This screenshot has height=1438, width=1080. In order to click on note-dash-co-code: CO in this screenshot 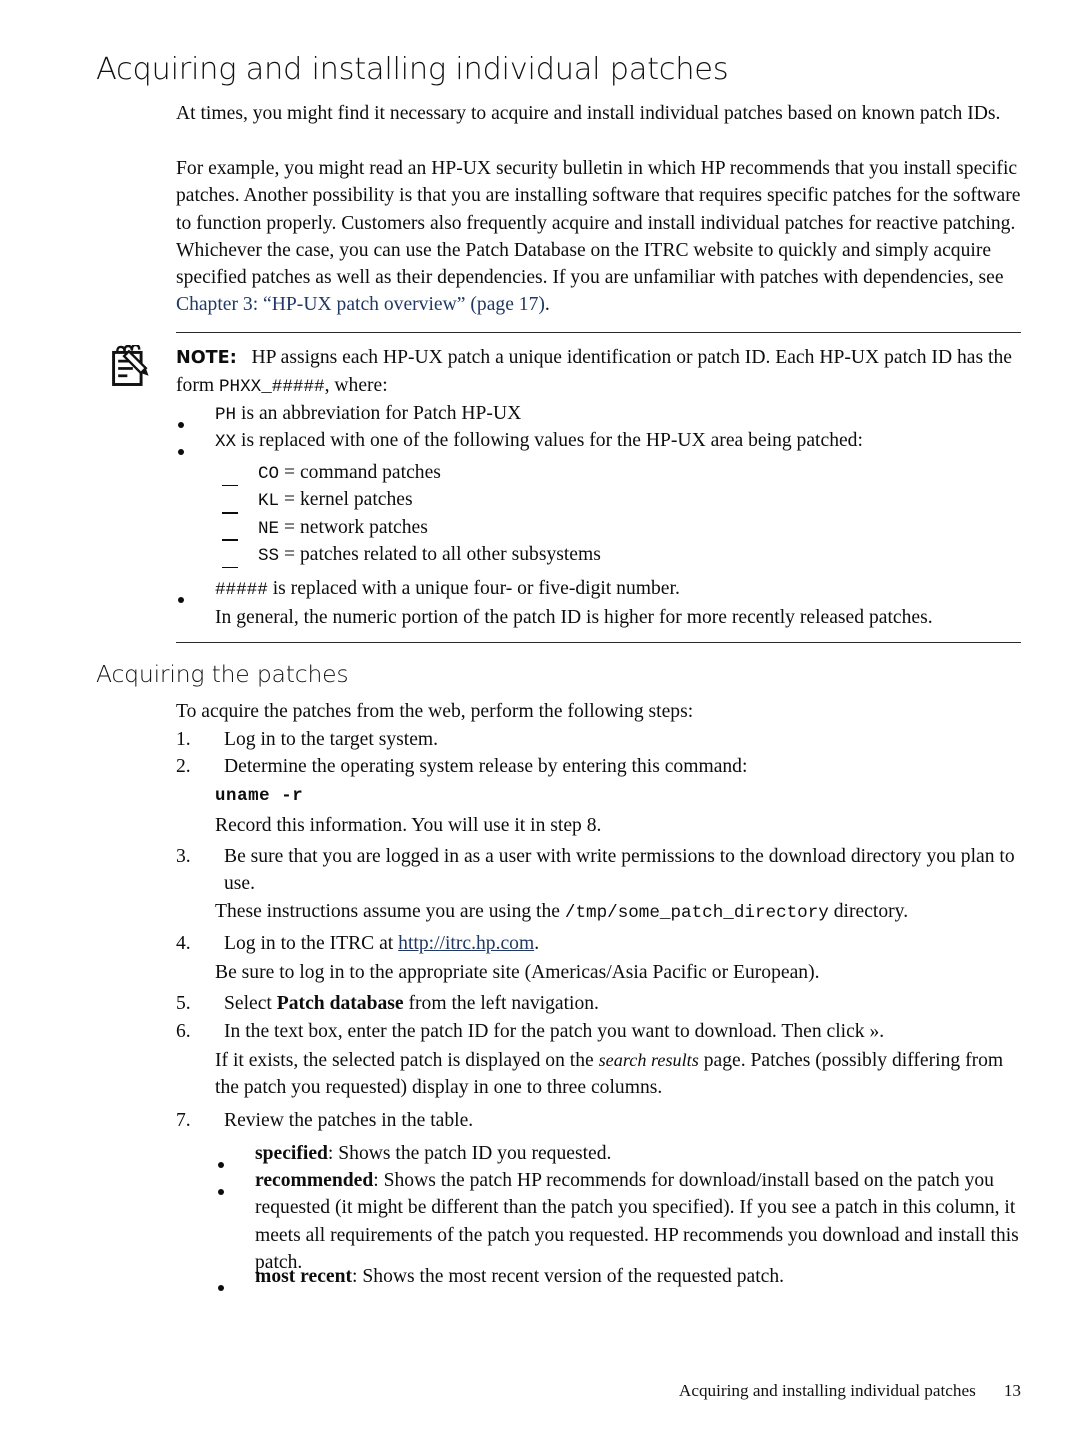, I will do `click(269, 474)`.